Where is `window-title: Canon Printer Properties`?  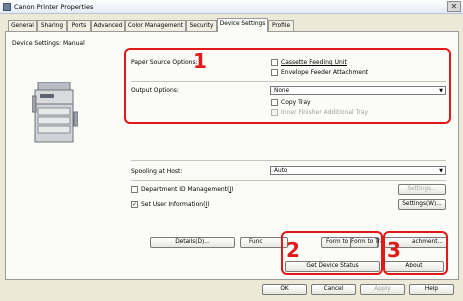 window-title: Canon Printer Properties is located at coordinates (54, 7).